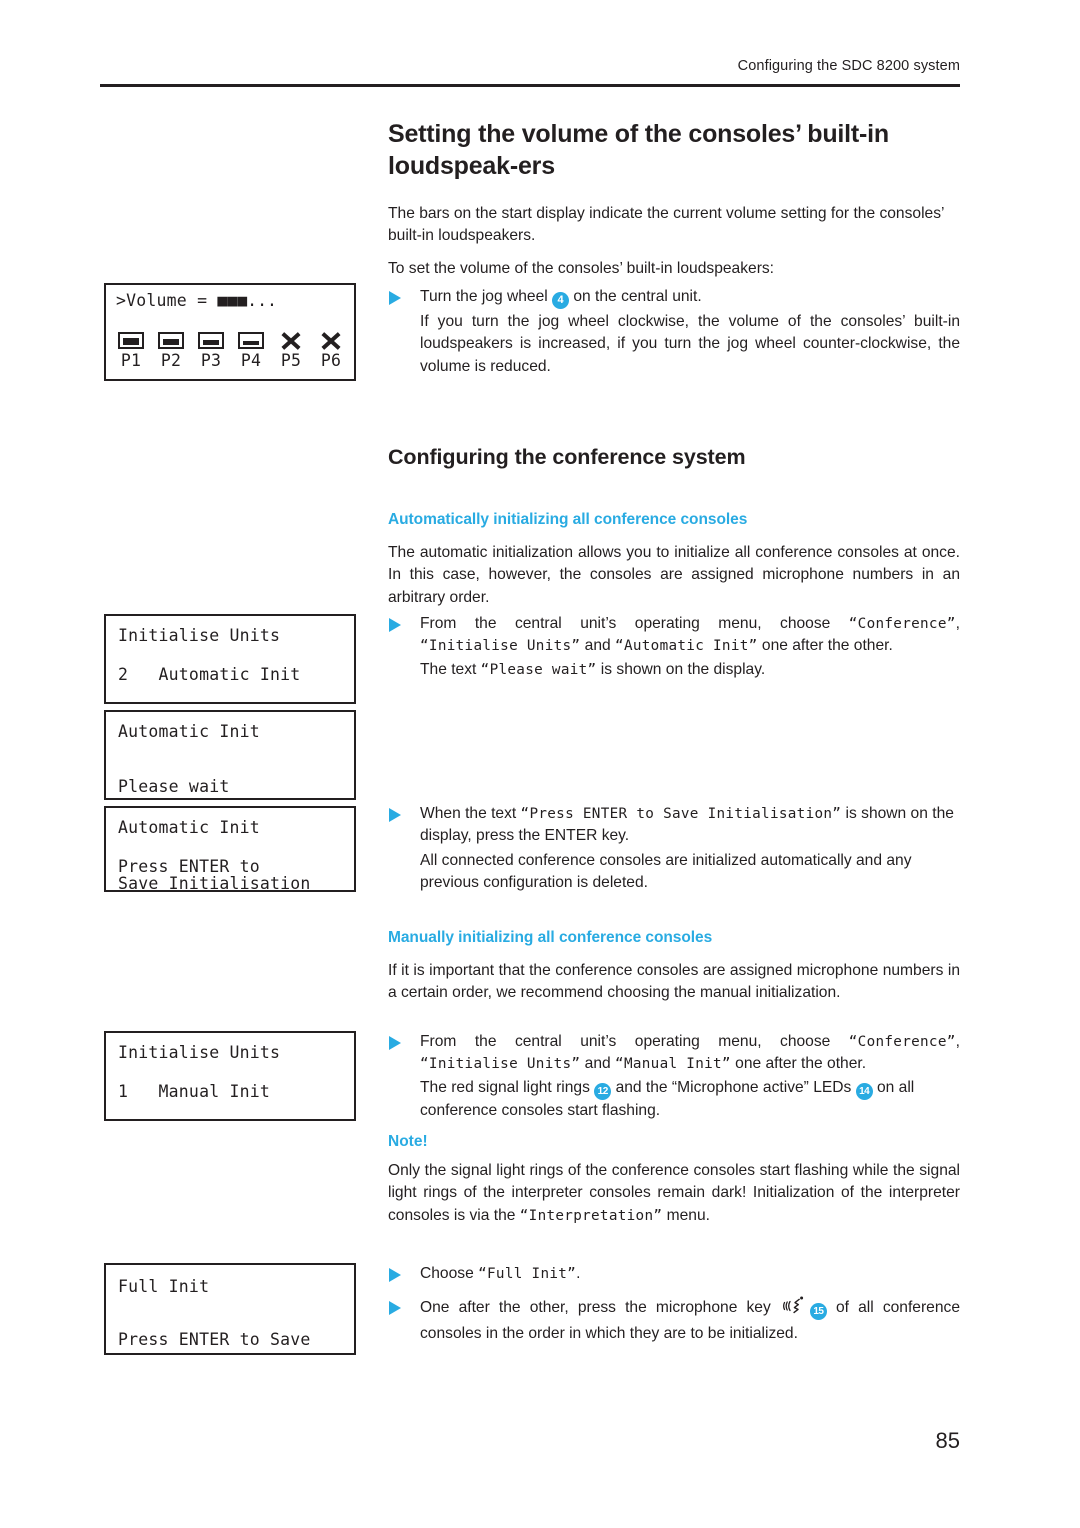 The image size is (1080, 1528). I want to click on port-cell-p2: P2, so click(171, 350).